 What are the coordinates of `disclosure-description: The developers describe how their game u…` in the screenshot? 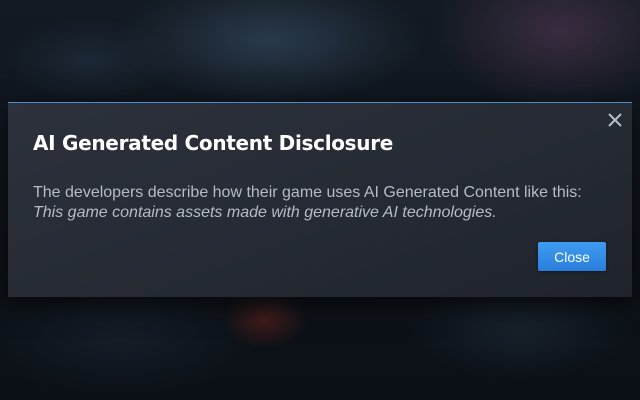 It's located at (307, 192).